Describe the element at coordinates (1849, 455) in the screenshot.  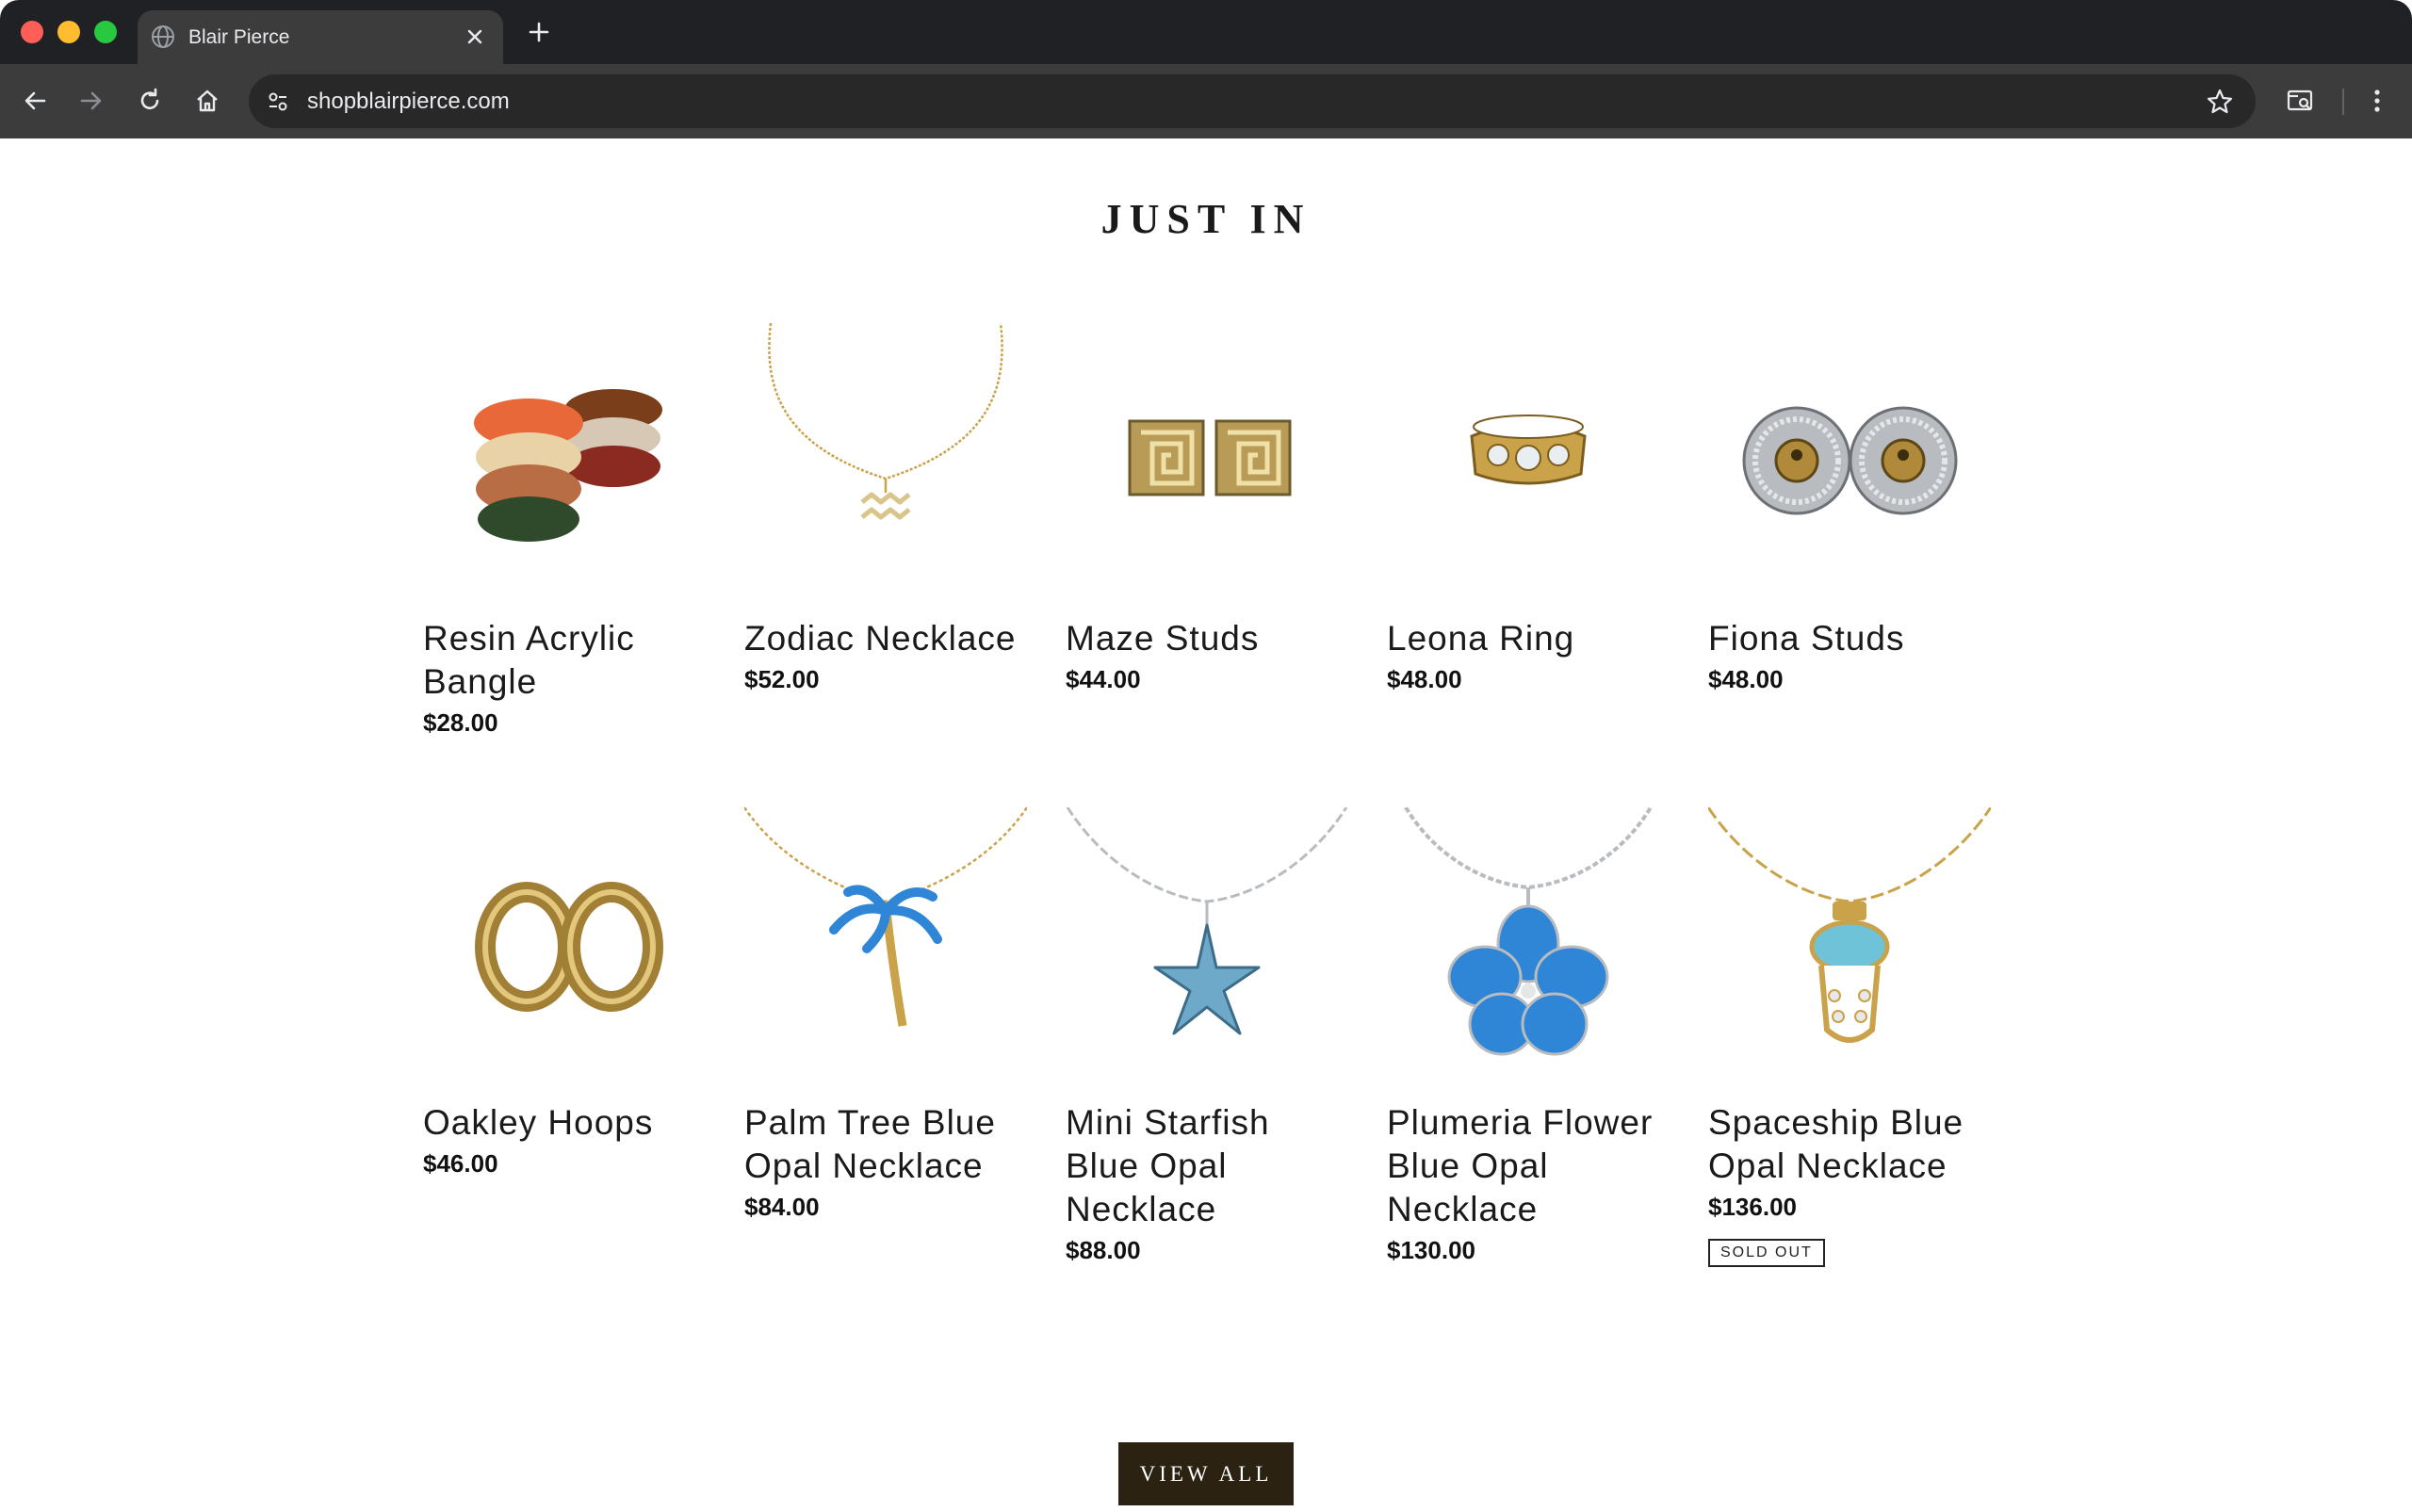
I see `product-image-fiona-studs` at that location.